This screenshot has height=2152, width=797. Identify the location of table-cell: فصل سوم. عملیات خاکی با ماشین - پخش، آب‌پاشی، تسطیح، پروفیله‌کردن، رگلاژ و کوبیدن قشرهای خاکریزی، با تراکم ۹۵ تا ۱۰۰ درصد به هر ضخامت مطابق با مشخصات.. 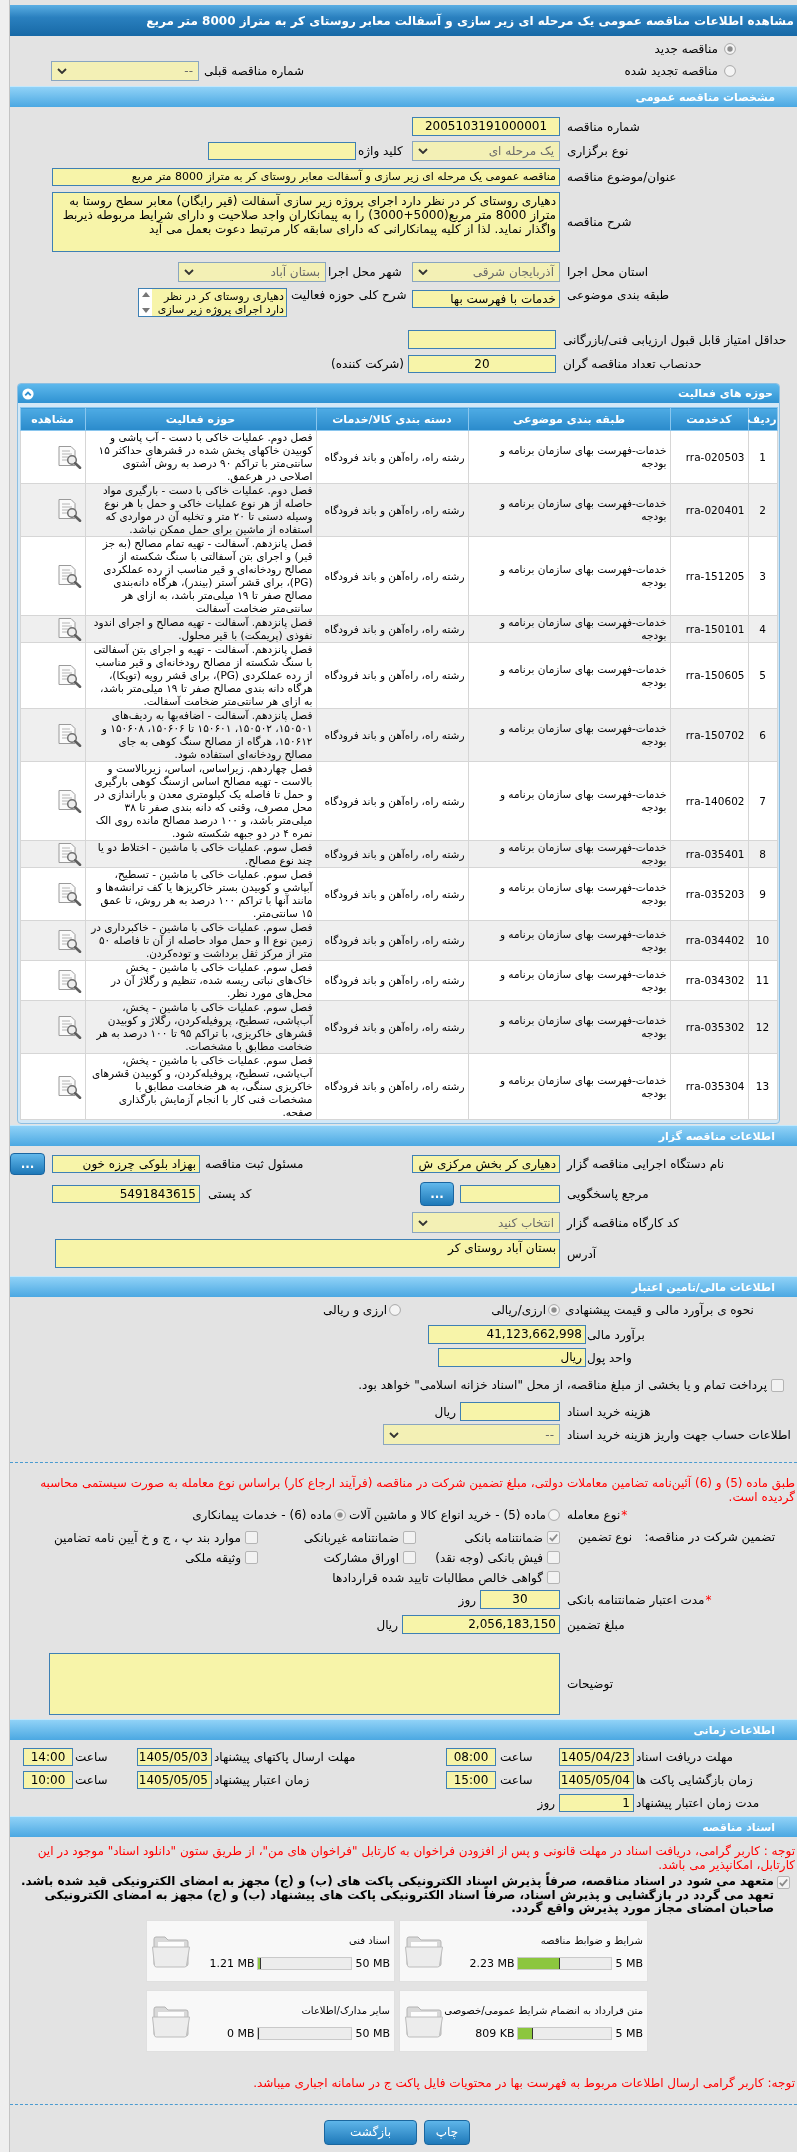
(200, 1027).